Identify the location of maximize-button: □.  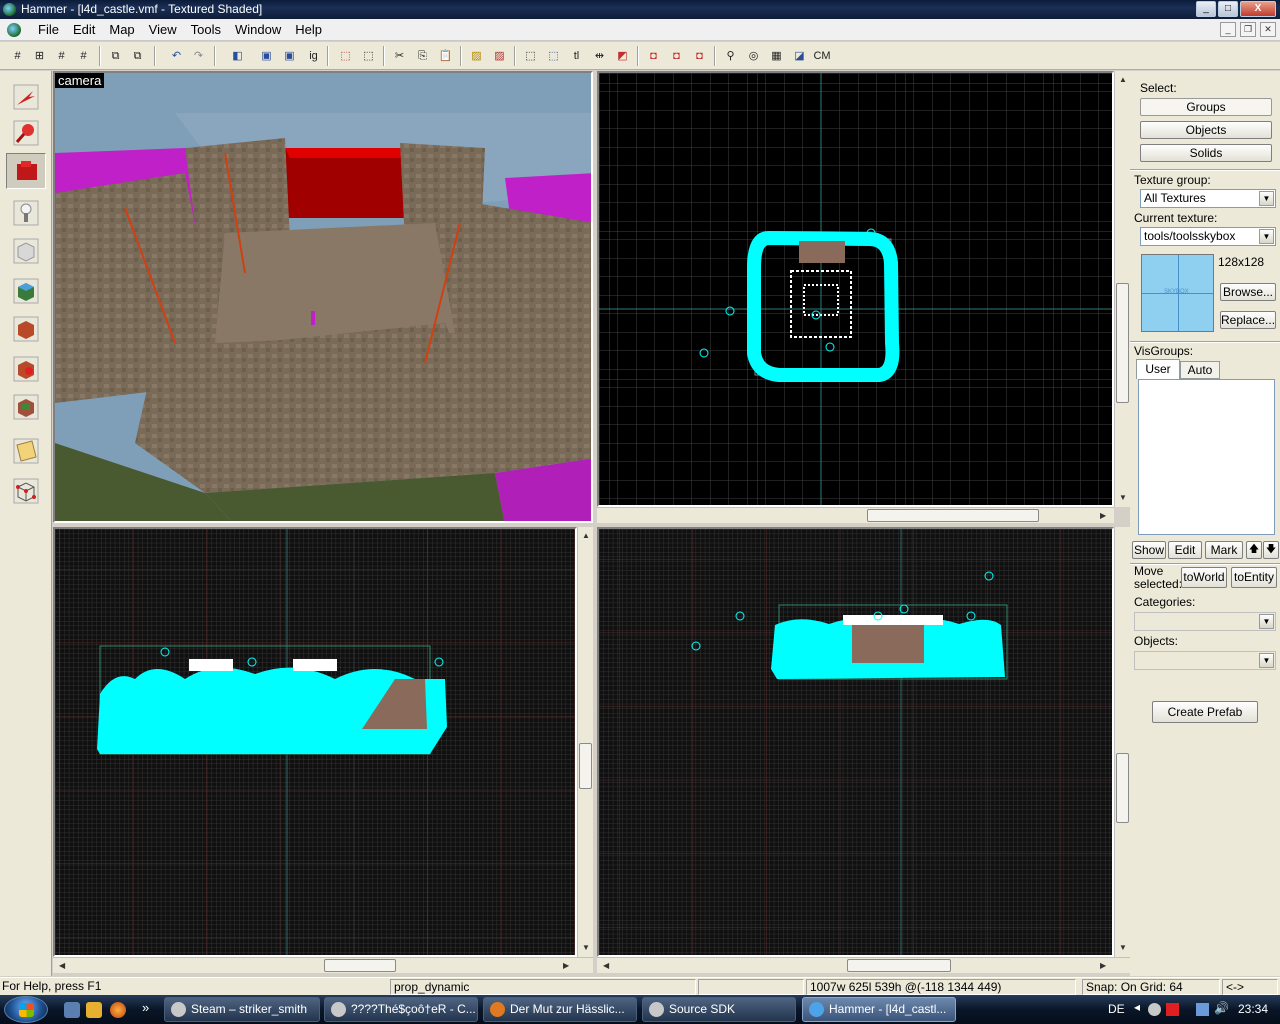
(1228, 9).